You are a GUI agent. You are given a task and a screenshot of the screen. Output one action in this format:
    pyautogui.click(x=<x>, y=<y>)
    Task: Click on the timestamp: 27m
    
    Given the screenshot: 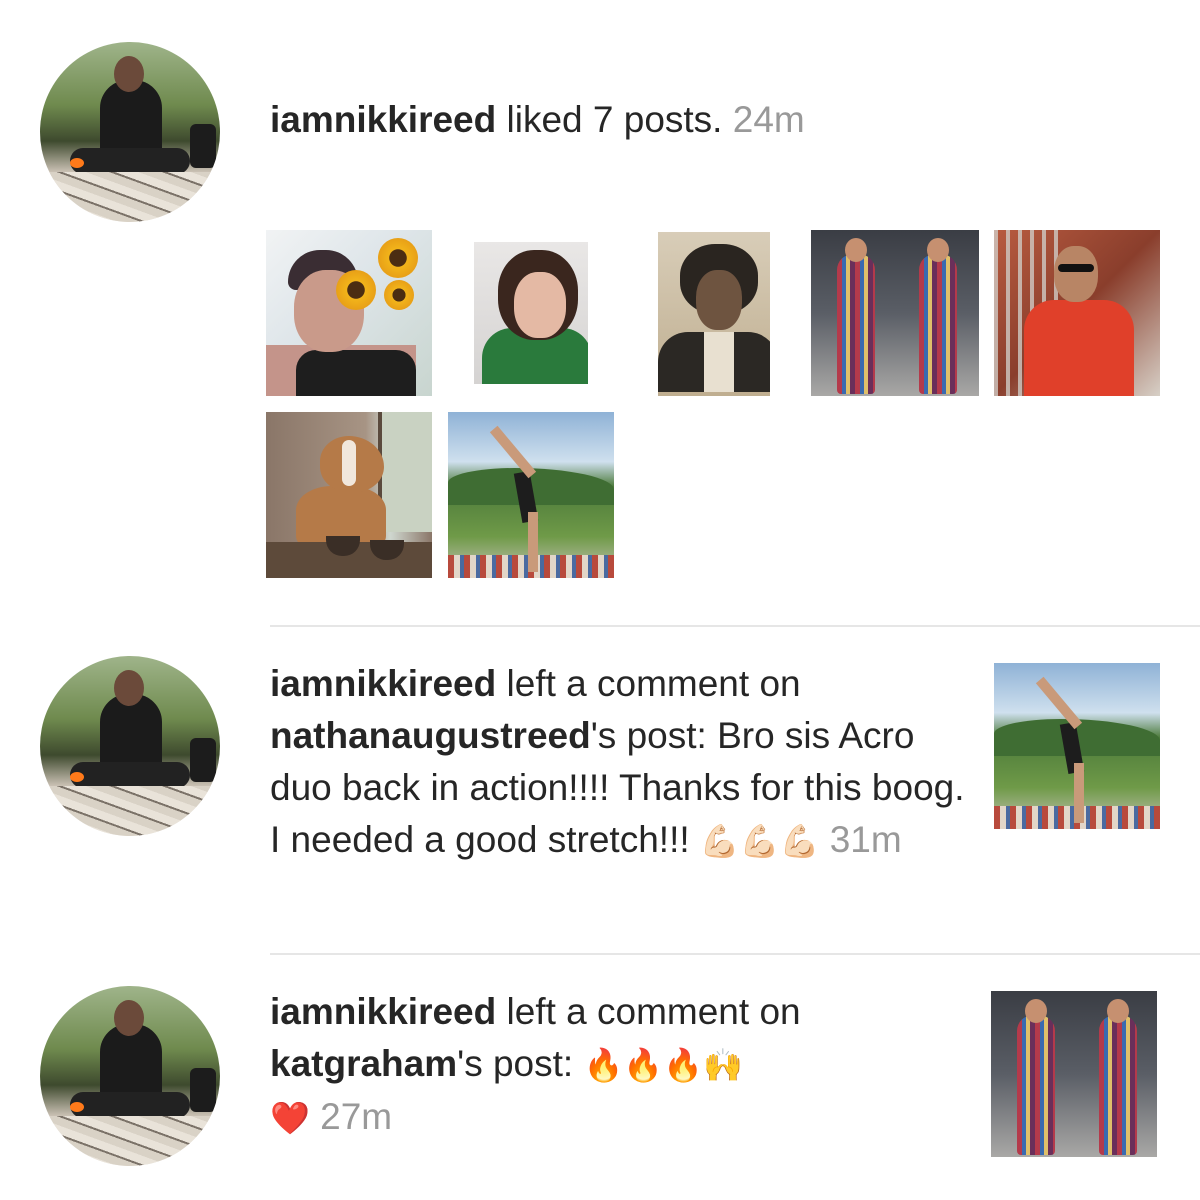 What is the action you would take?
    pyautogui.click(x=356, y=1116)
    